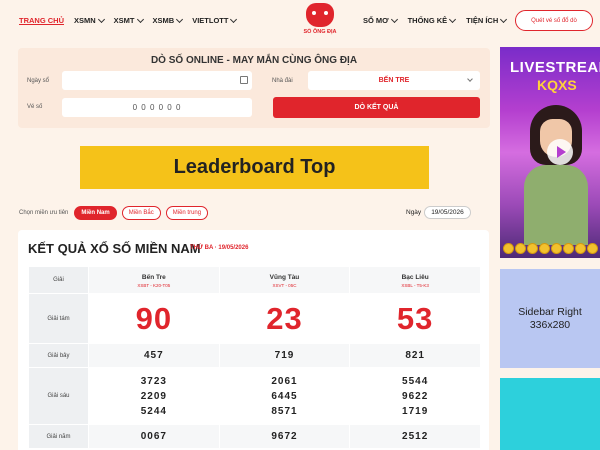 This screenshot has height=450, width=600. I want to click on prize-six-value: 9622, so click(415, 396).